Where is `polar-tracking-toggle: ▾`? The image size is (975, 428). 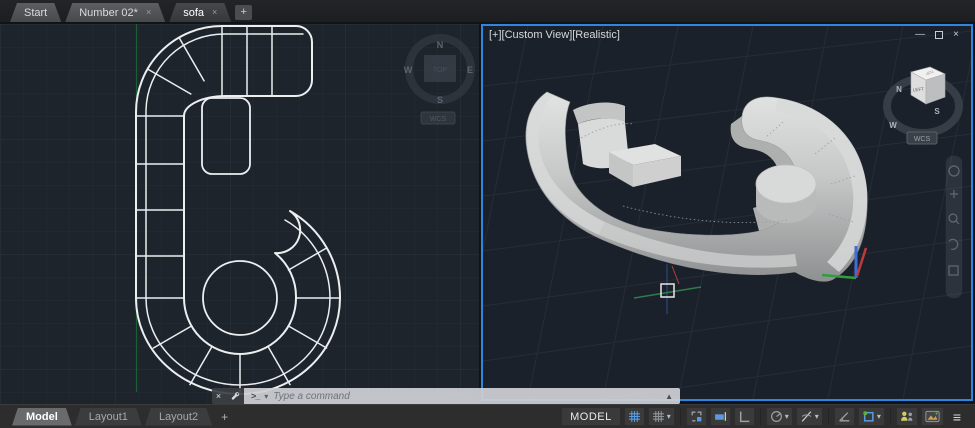
polar-tracking-toggle: ▾ is located at coordinates (779, 416).